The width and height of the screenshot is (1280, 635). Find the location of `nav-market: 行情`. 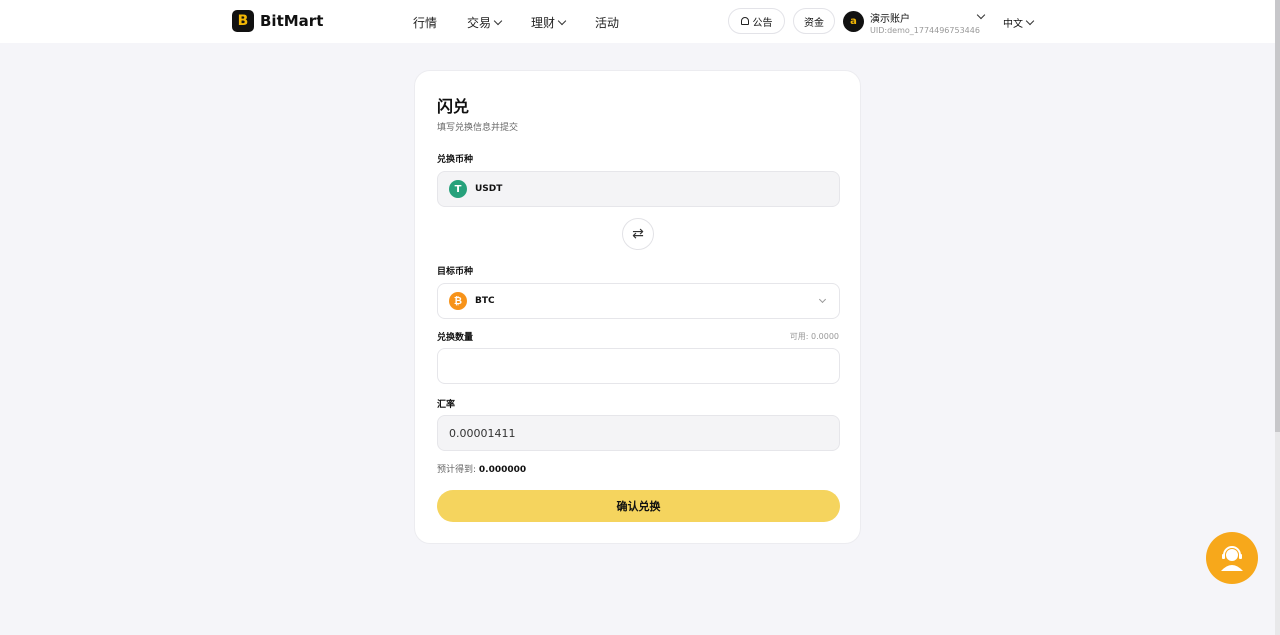

nav-market: 行情 is located at coordinates (425, 22).